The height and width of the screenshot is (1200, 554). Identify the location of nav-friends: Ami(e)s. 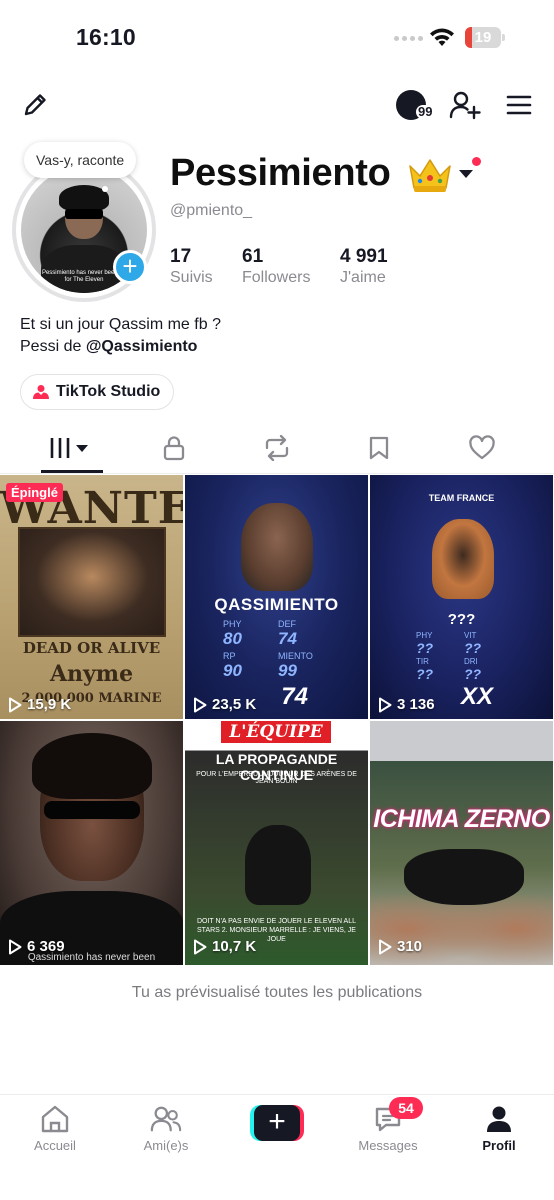
(166, 1128).